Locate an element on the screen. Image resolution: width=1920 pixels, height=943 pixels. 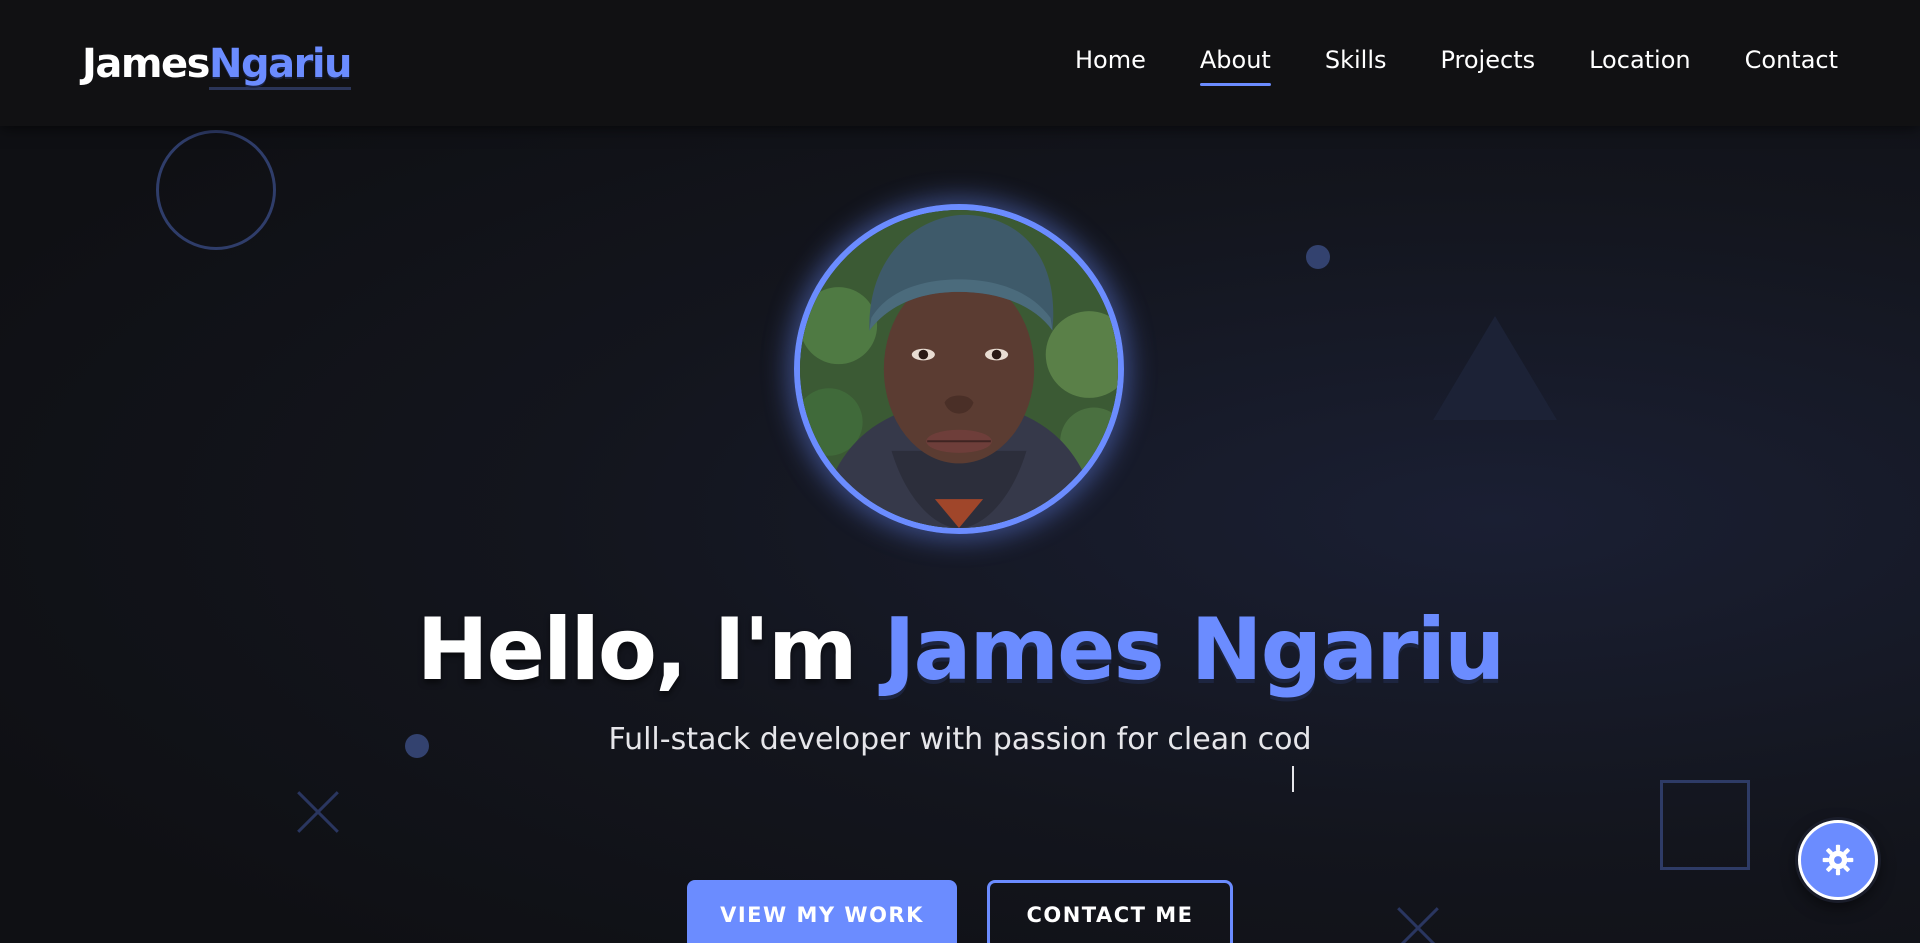
nav-link-about: About is located at coordinates (1235, 65).